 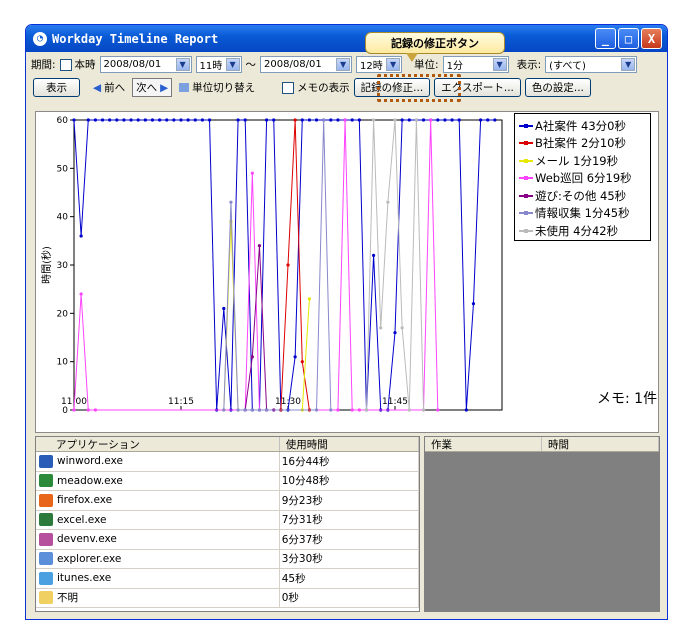 What do you see at coordinates (181, 402) in the screenshot?
I see `x-tick-label: 11:15` at bounding box center [181, 402].